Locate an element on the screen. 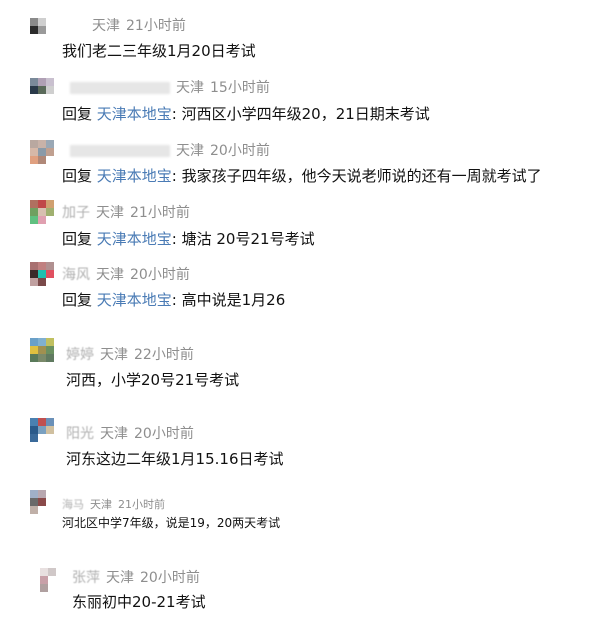 This screenshot has width=614, height=627. comment-body: 高中说是1月26 is located at coordinates (233, 300).